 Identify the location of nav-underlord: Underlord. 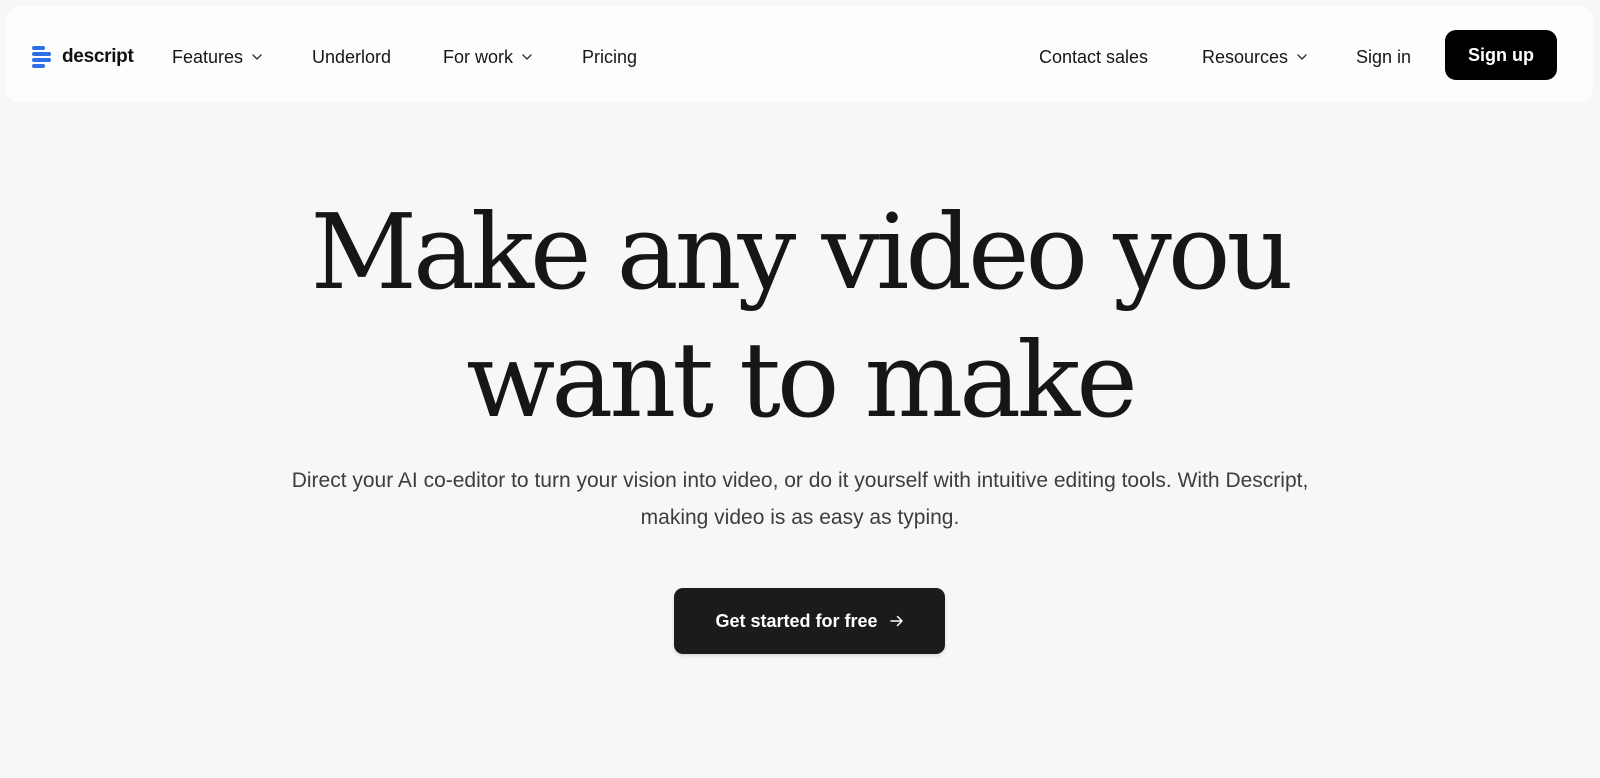
(351, 57).